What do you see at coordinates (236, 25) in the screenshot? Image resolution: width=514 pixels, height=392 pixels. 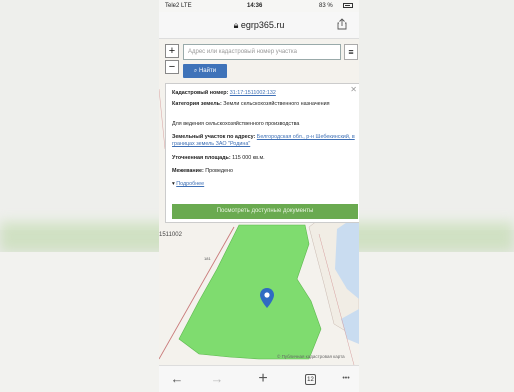 I see `lock-icon: 🔒︎` at bounding box center [236, 25].